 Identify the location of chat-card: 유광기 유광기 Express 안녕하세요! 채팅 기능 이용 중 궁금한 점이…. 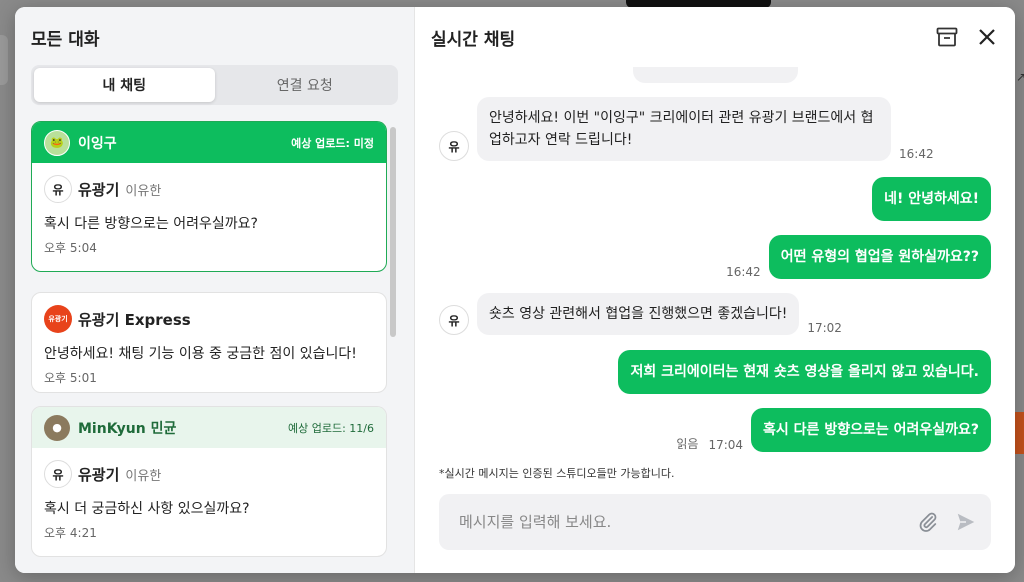
(209, 342).